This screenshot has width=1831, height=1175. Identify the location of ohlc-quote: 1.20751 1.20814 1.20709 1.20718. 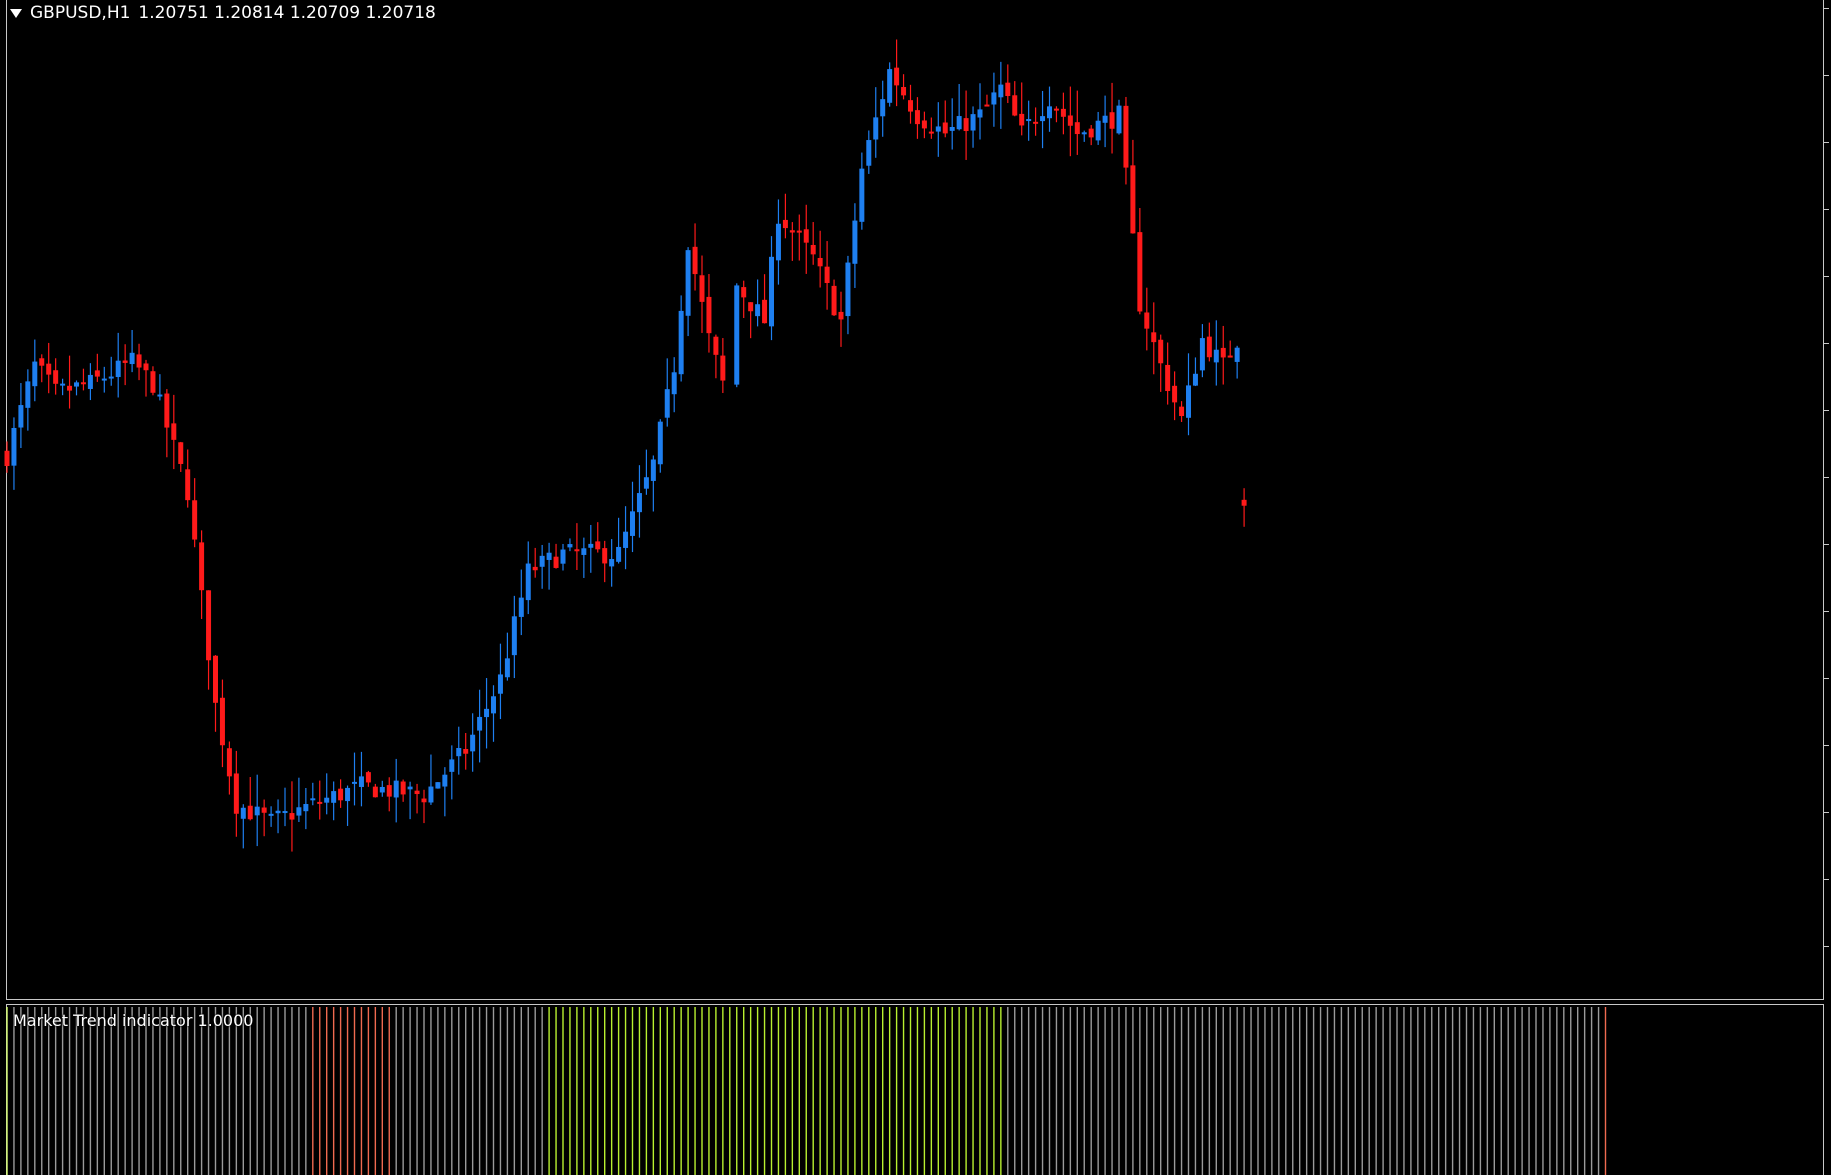
(287, 13).